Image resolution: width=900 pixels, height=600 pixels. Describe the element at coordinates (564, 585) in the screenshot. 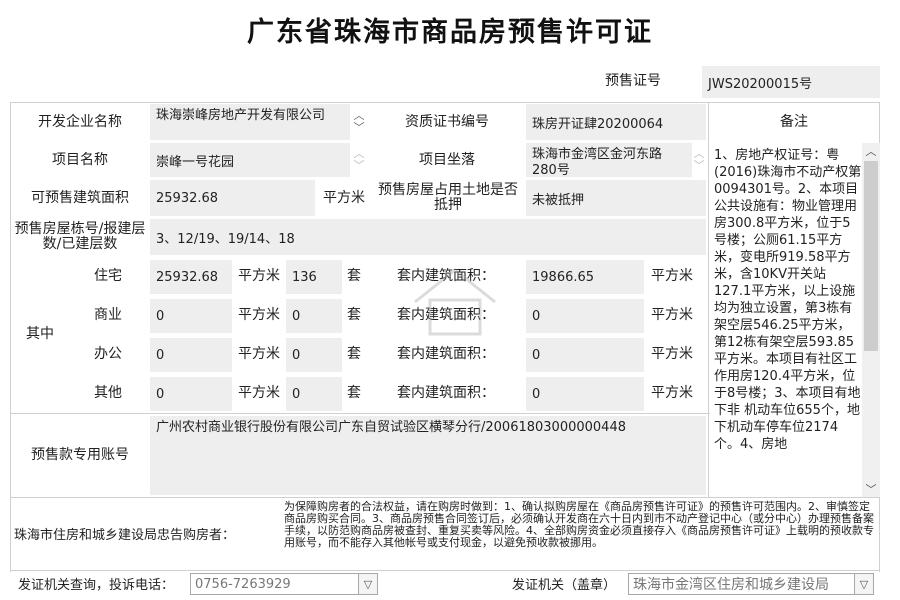

I see `issuer-label: 发证机关（盖章）` at that location.